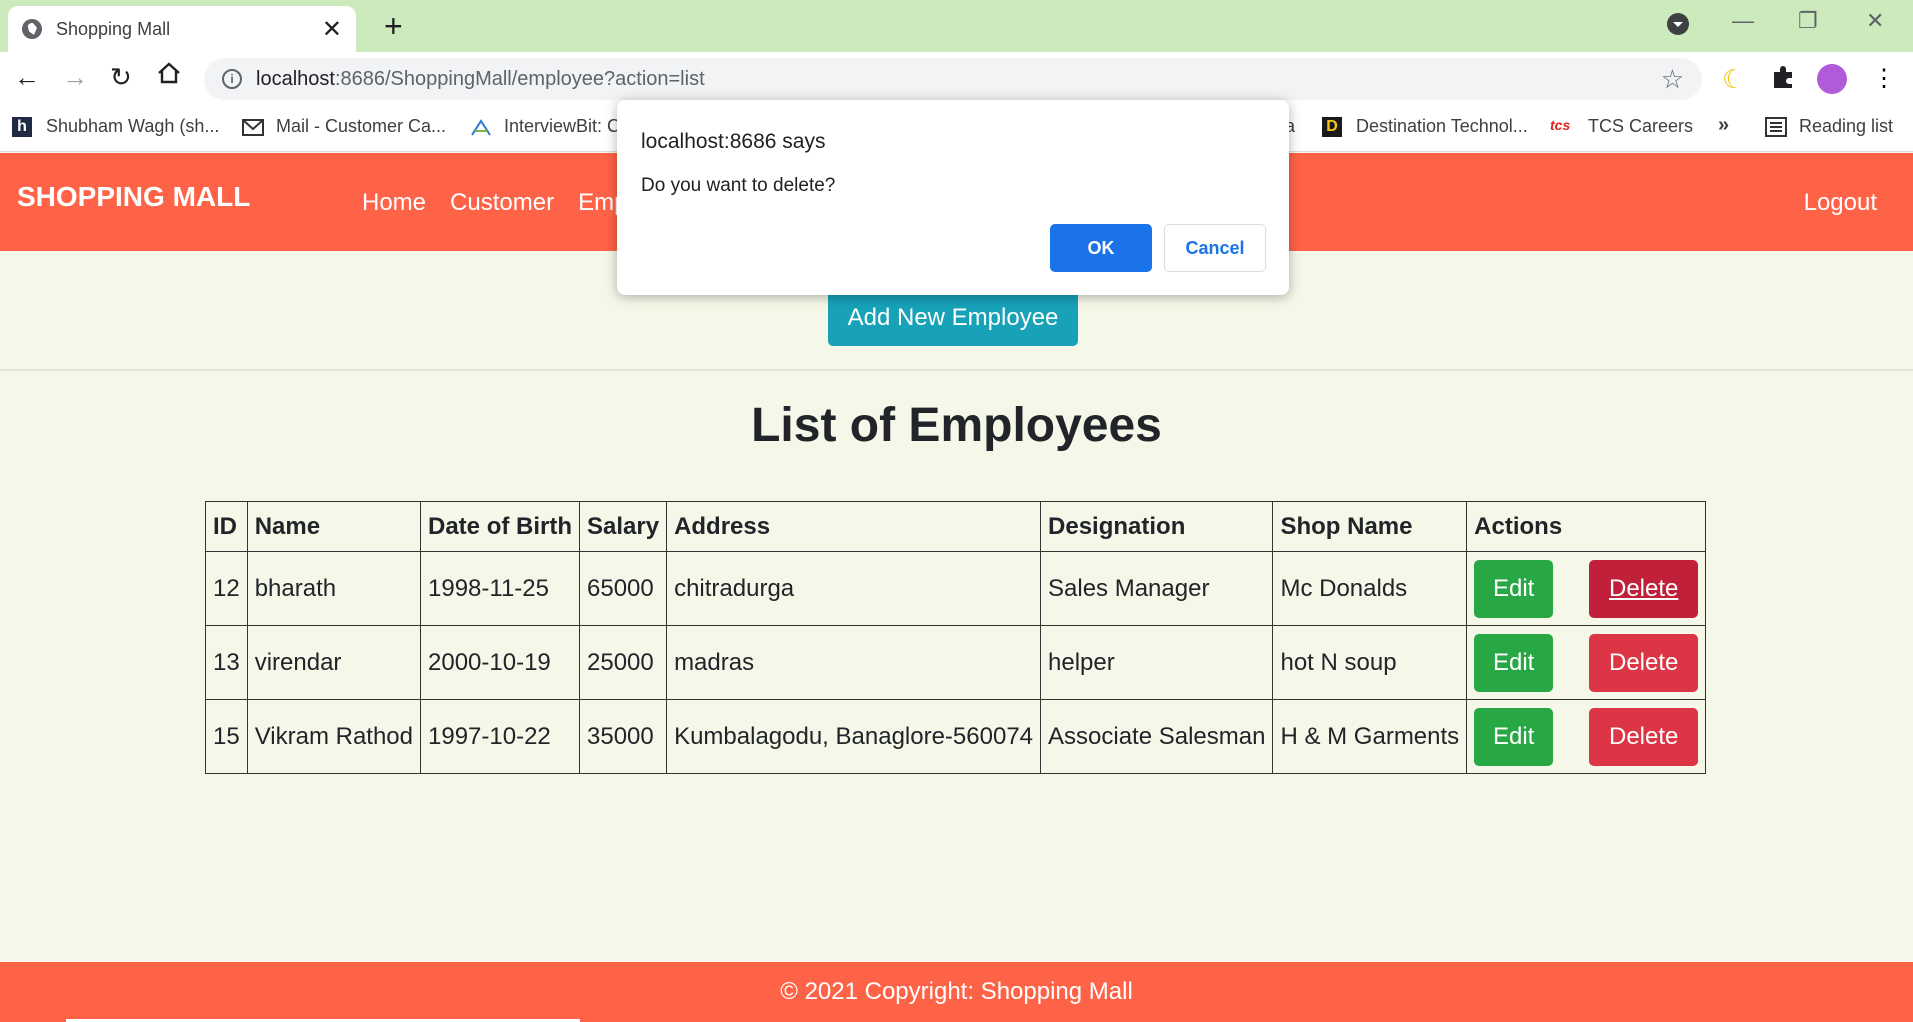 The height and width of the screenshot is (1022, 1913). I want to click on column-header-designation: Designation, so click(1157, 526).